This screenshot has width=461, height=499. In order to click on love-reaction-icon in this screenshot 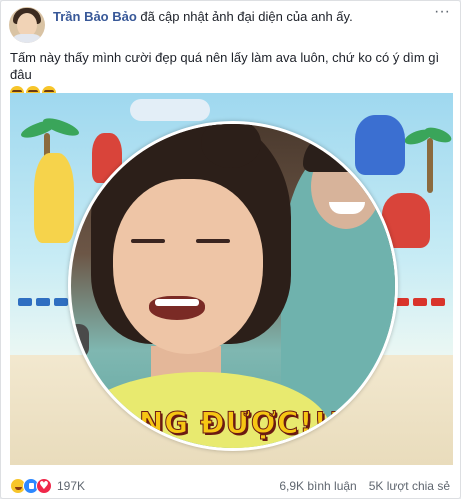, I will do `click(44, 486)`.